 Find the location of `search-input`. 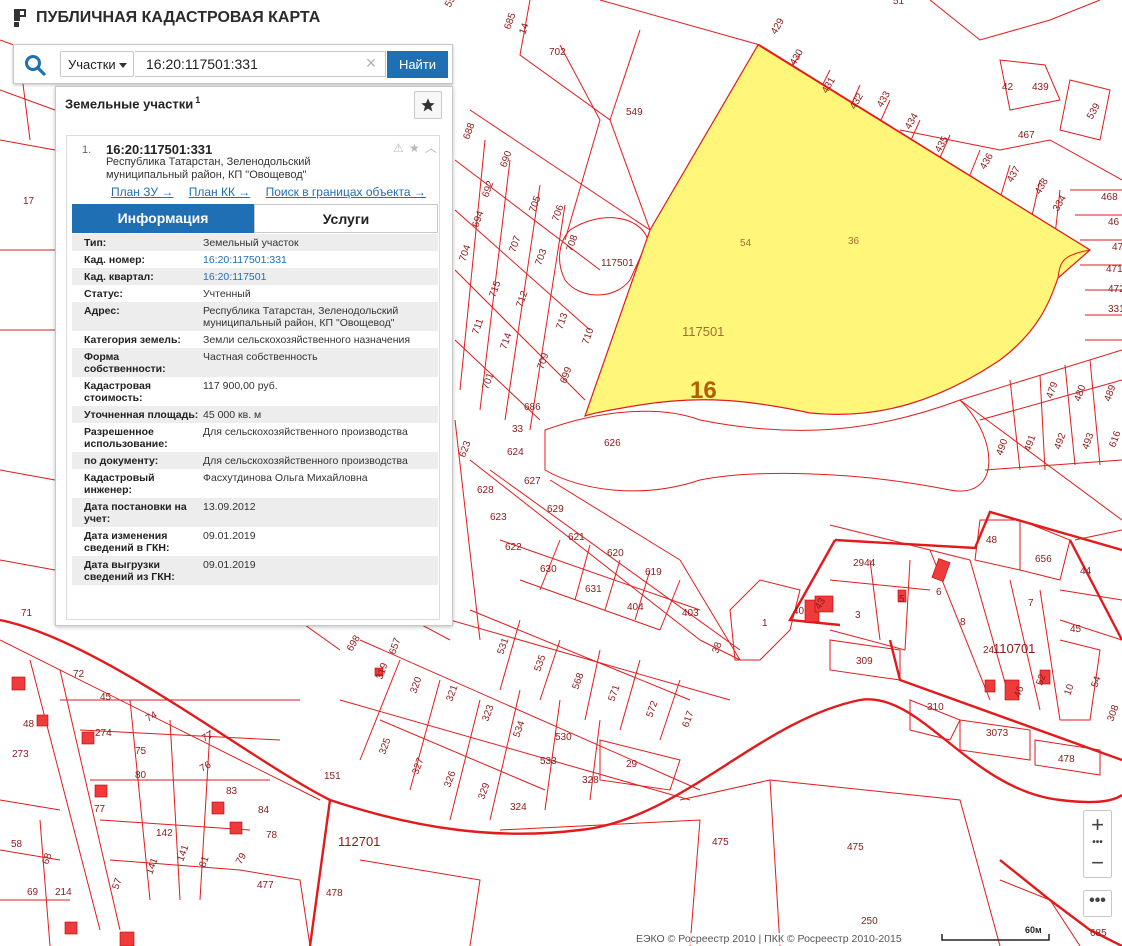

search-input is located at coordinates (260, 64).